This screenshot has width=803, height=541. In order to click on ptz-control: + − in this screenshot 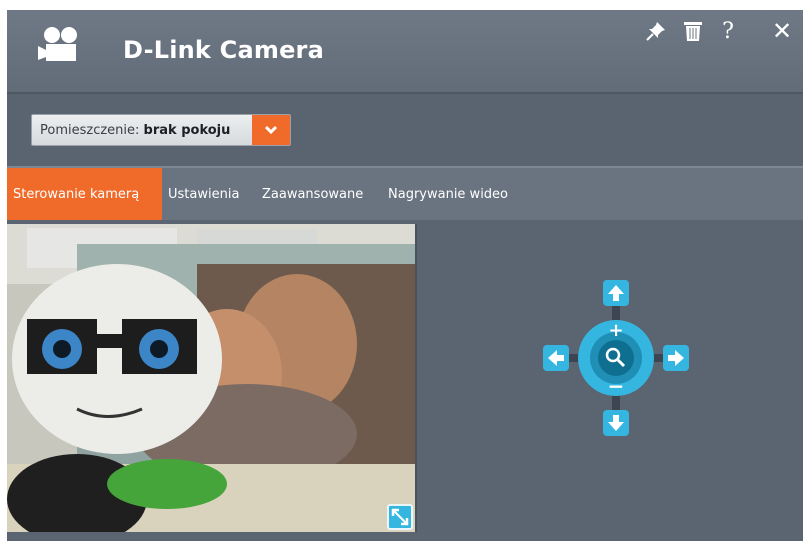, I will do `click(616, 358)`.